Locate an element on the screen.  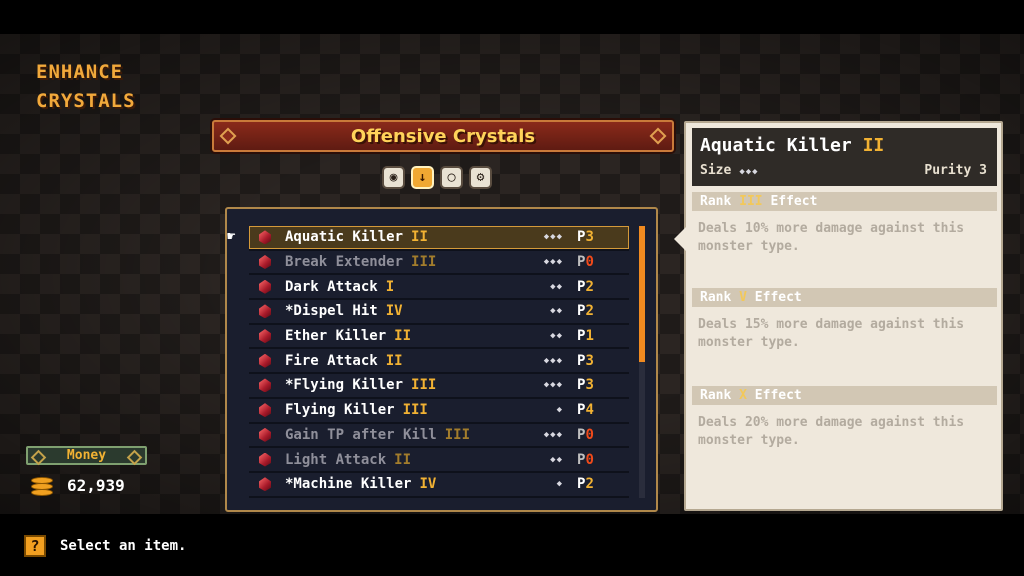
crystal-name: Flying Killer is located at coordinates (340, 410).